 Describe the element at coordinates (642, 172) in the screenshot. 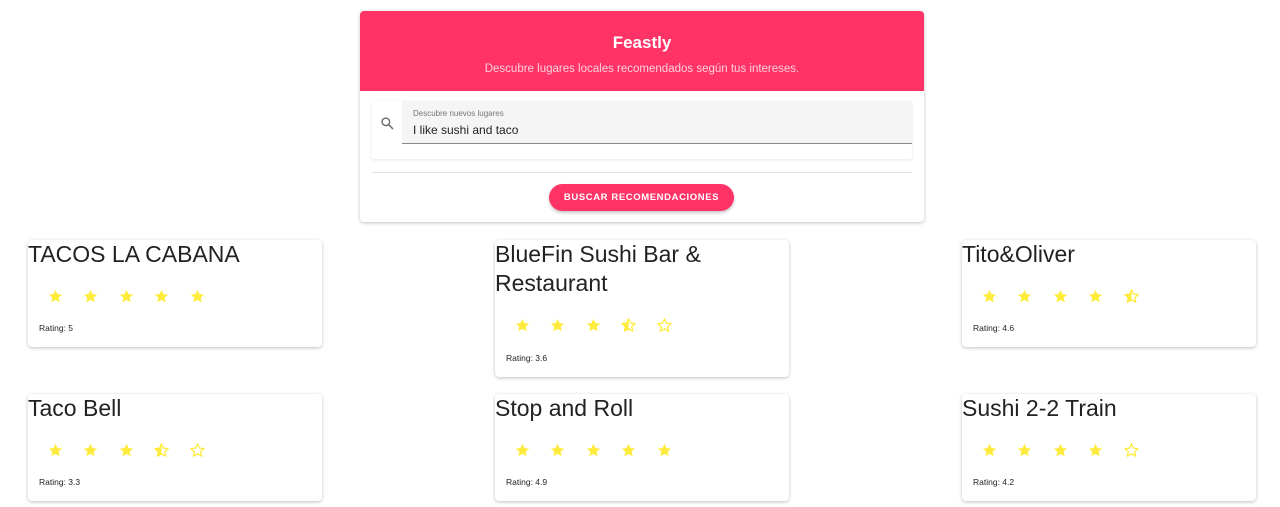

I see `divider` at that location.